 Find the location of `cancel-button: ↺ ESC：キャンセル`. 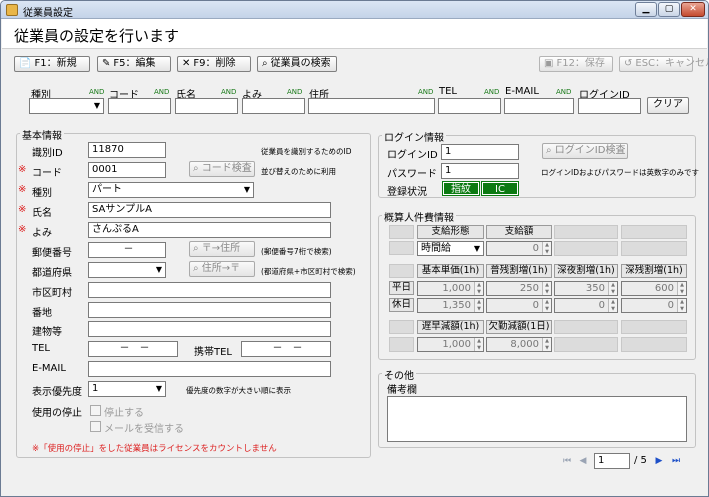

cancel-button: ↺ ESC：キャンセル is located at coordinates (663, 64).